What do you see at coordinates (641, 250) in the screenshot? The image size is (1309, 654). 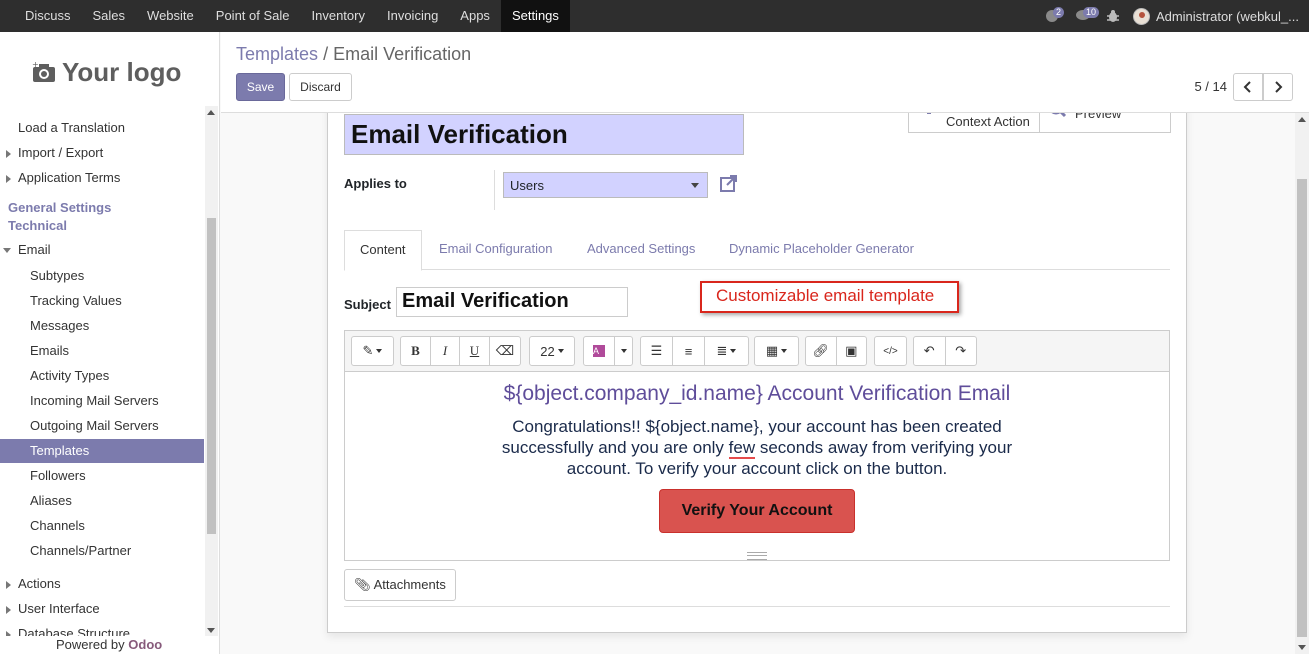 I see `tab-advanced-settings: Advanced Settings` at bounding box center [641, 250].